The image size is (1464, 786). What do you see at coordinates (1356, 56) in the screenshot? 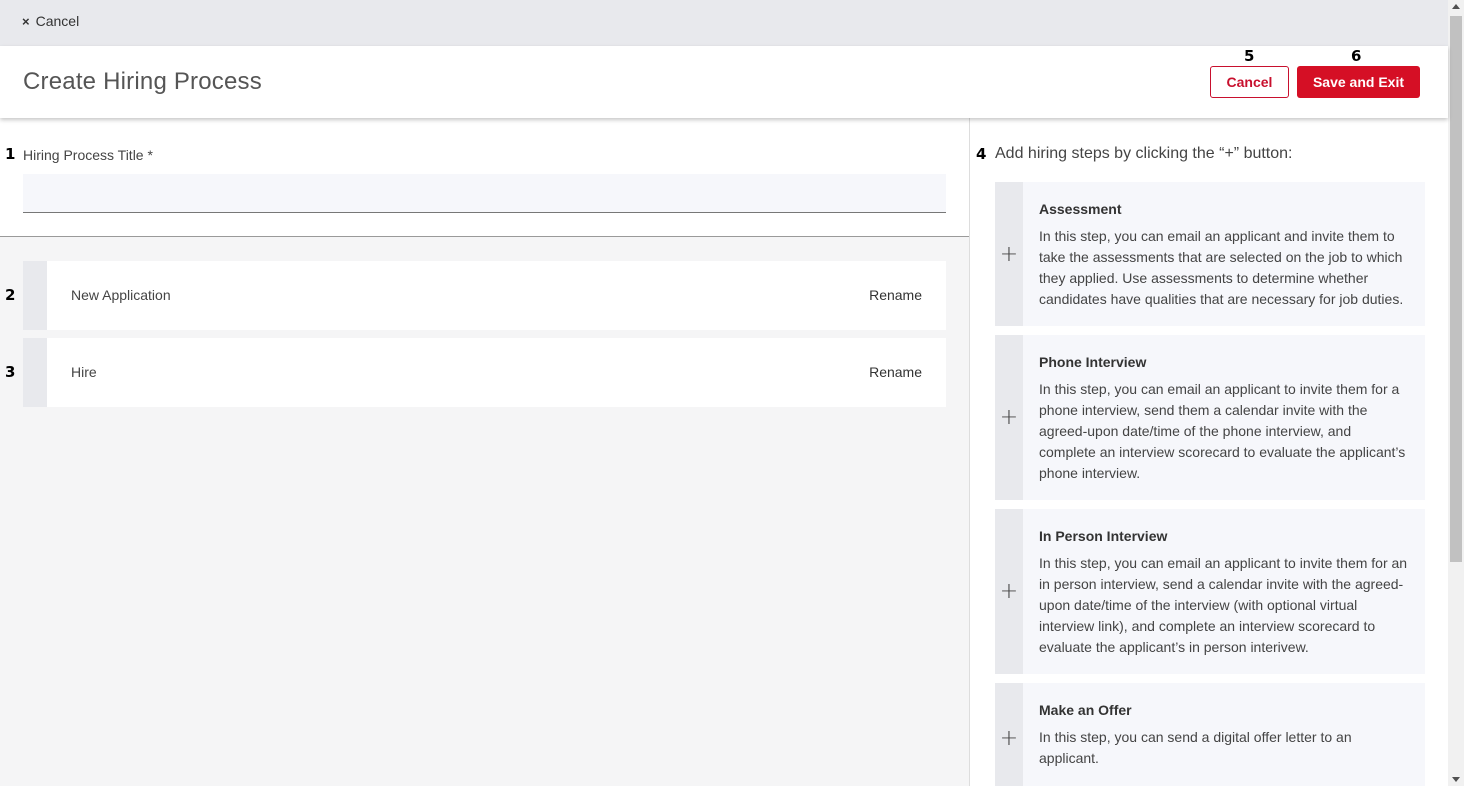
I see `marker-6: 6` at bounding box center [1356, 56].